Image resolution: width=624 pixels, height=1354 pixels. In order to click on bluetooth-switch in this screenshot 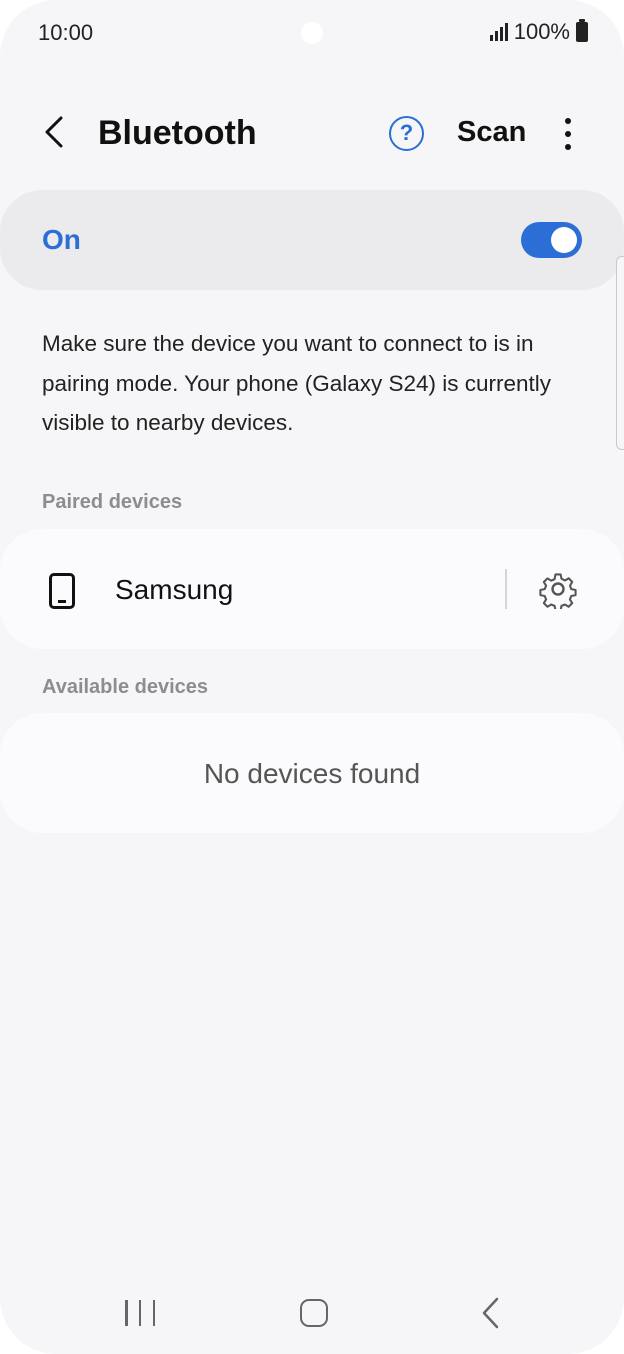, I will do `click(551, 240)`.